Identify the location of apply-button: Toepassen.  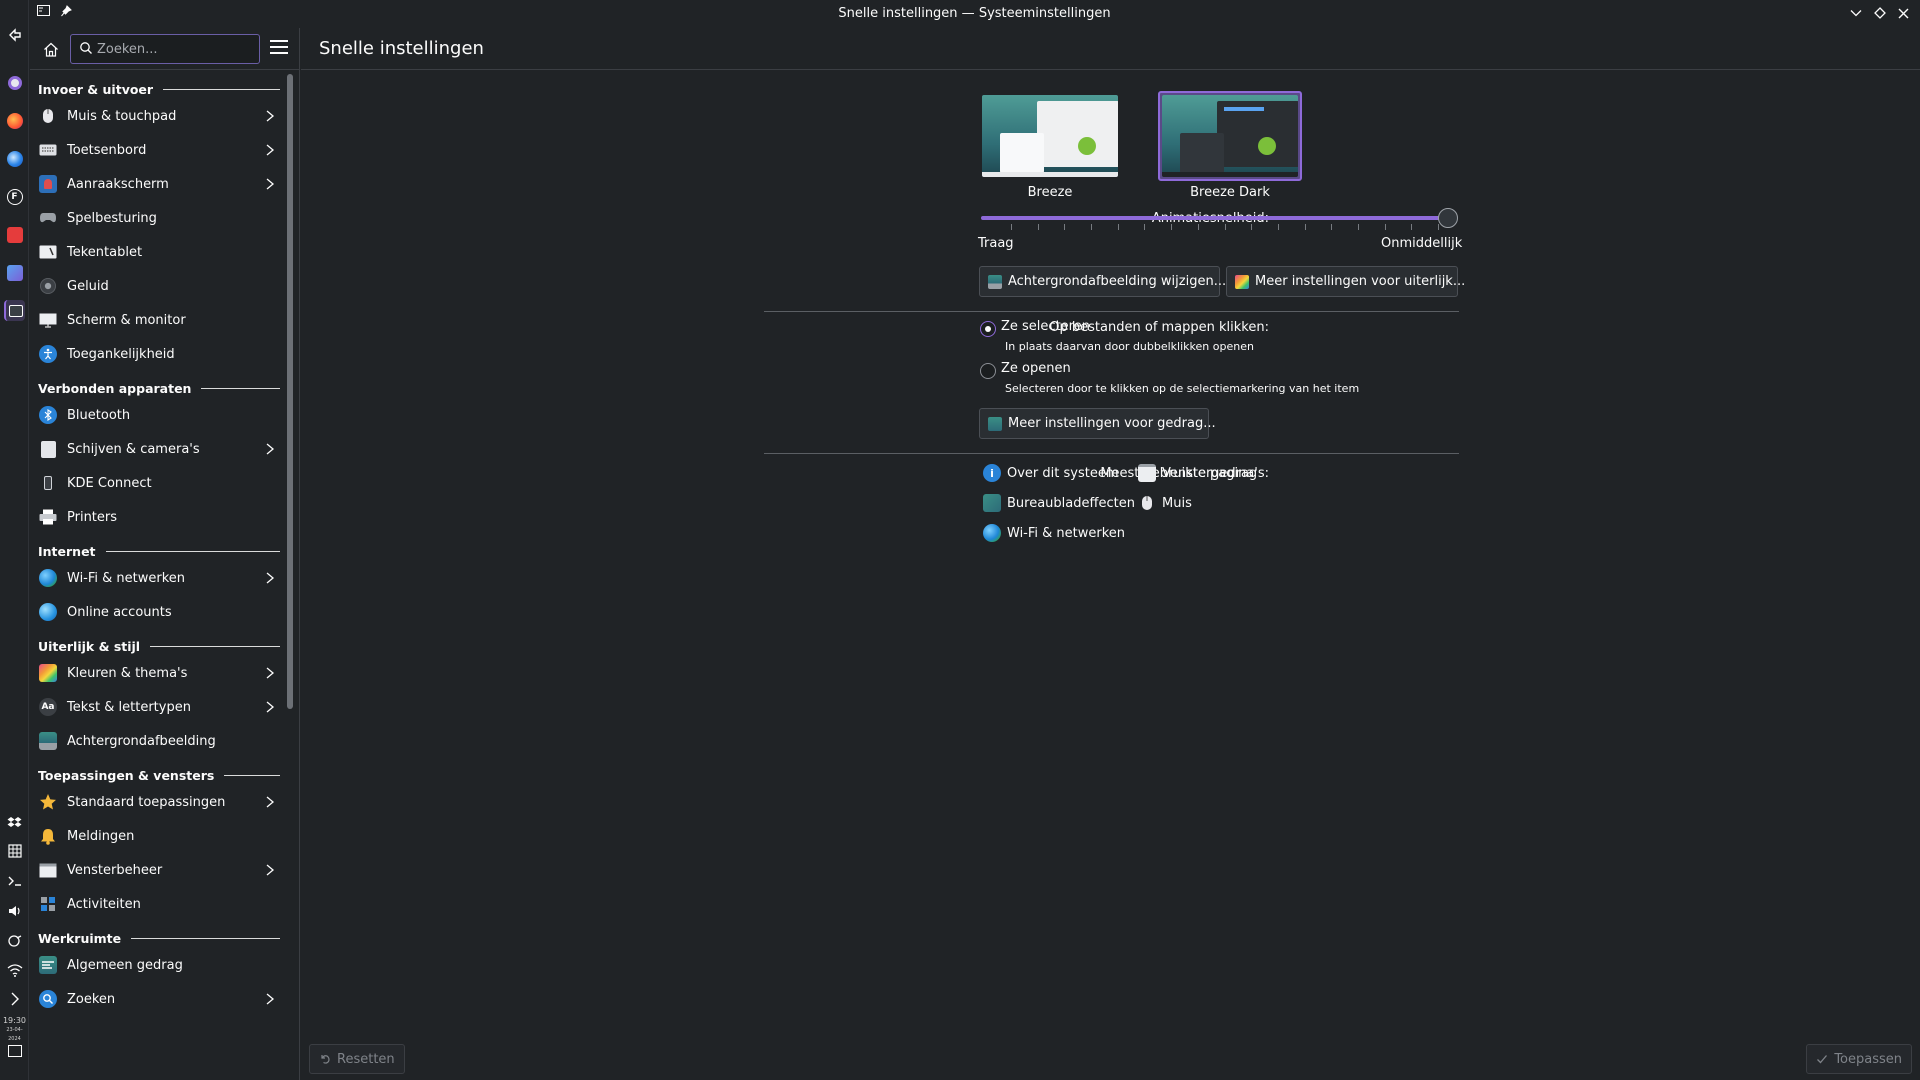
(1859, 1059).